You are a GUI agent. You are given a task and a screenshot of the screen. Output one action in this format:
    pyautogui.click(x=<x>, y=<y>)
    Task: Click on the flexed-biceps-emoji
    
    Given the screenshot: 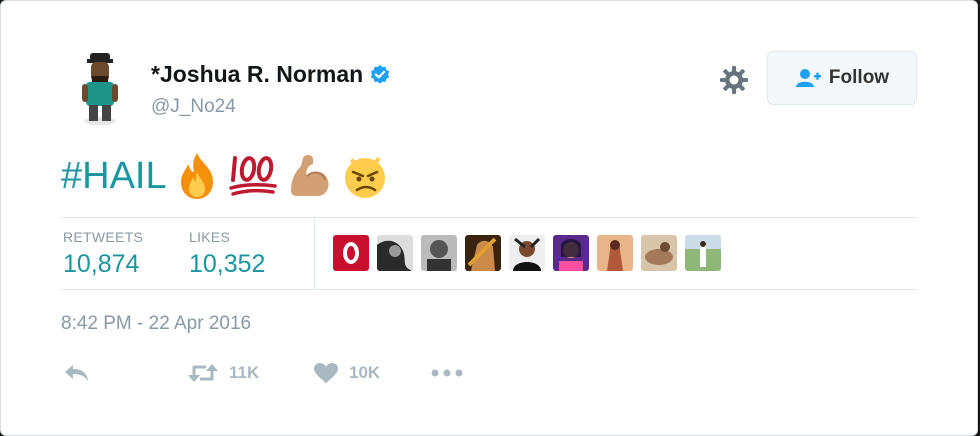 What is the action you would take?
    pyautogui.click(x=309, y=175)
    